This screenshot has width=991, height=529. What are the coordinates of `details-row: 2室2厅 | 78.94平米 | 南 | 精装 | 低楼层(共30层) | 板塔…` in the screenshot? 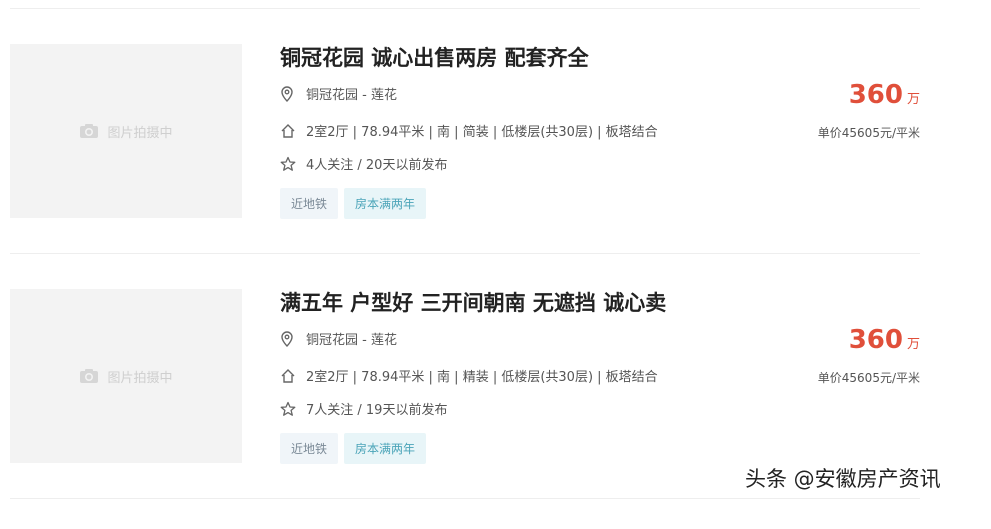 It's located at (469, 375).